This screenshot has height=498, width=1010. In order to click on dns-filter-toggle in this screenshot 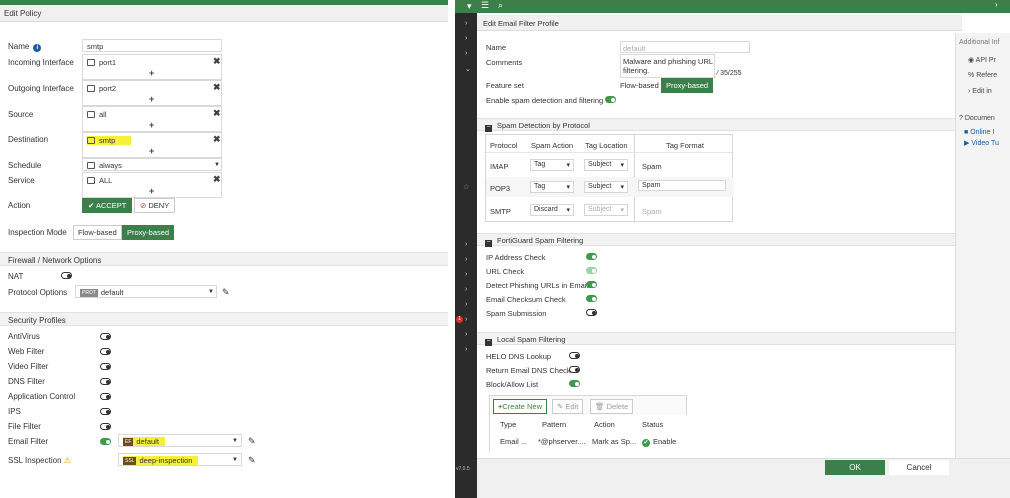, I will do `click(105, 381)`.